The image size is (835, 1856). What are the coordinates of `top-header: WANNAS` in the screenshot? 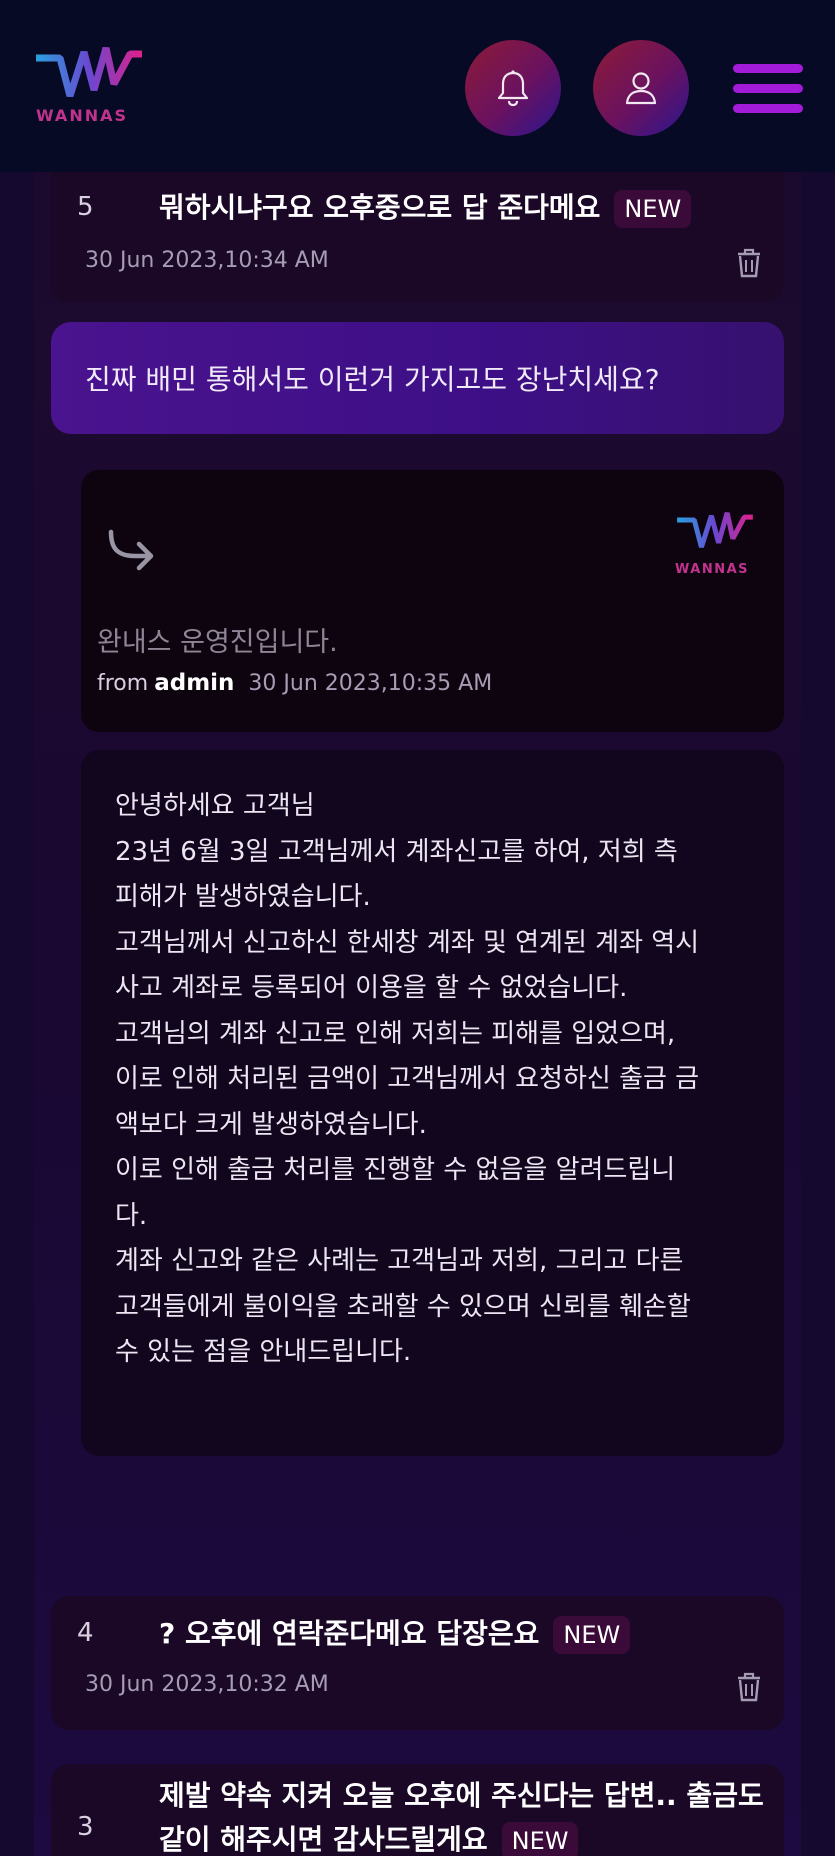 It's located at (417, 86).